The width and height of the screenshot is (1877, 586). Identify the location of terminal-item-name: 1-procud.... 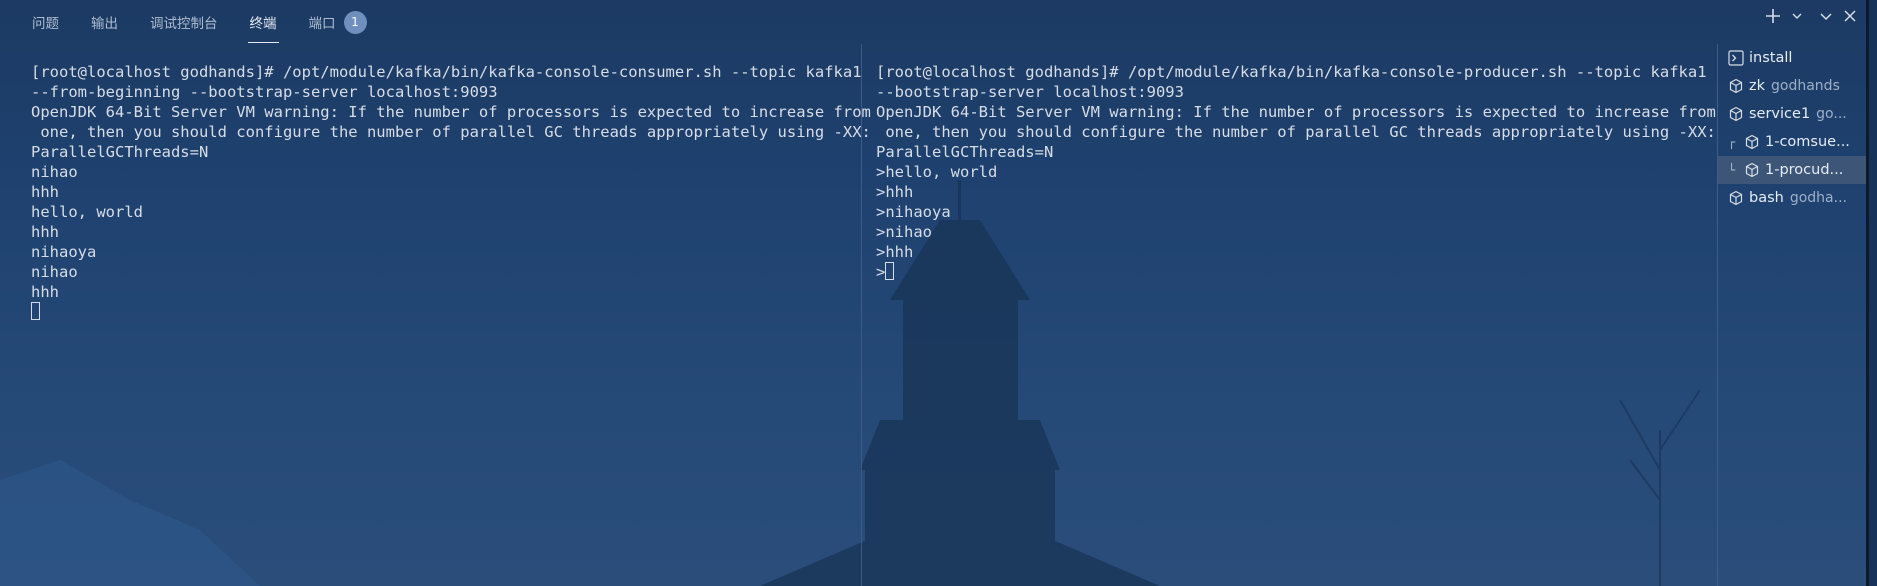
(1804, 170).